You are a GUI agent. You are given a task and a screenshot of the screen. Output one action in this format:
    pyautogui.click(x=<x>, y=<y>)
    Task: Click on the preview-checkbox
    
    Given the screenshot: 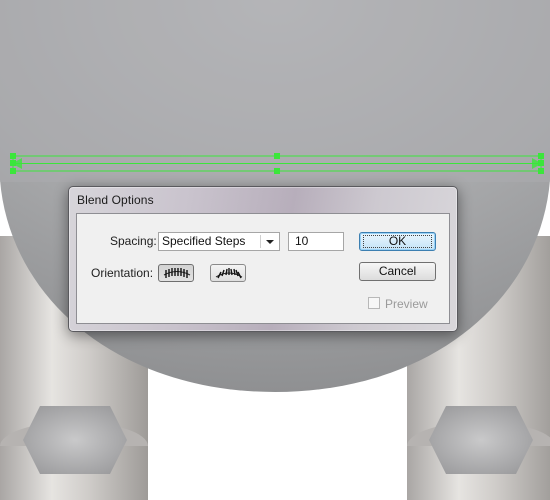 What is the action you would take?
    pyautogui.click(x=374, y=303)
    